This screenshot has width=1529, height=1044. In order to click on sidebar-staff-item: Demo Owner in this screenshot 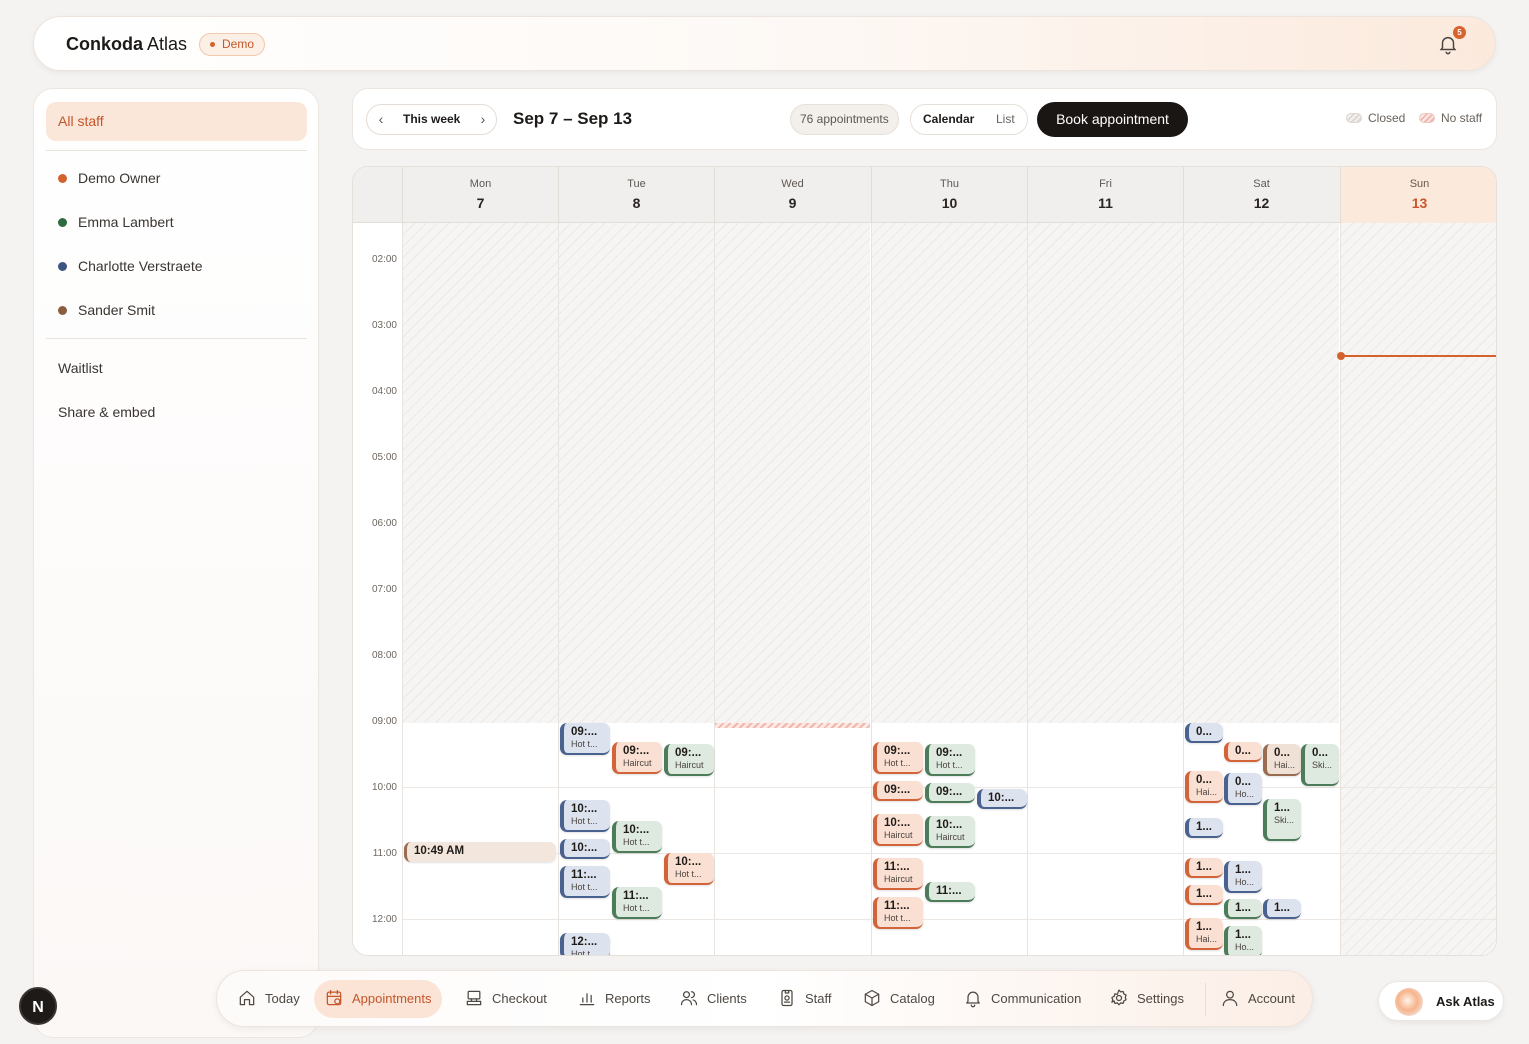, I will do `click(109, 178)`.